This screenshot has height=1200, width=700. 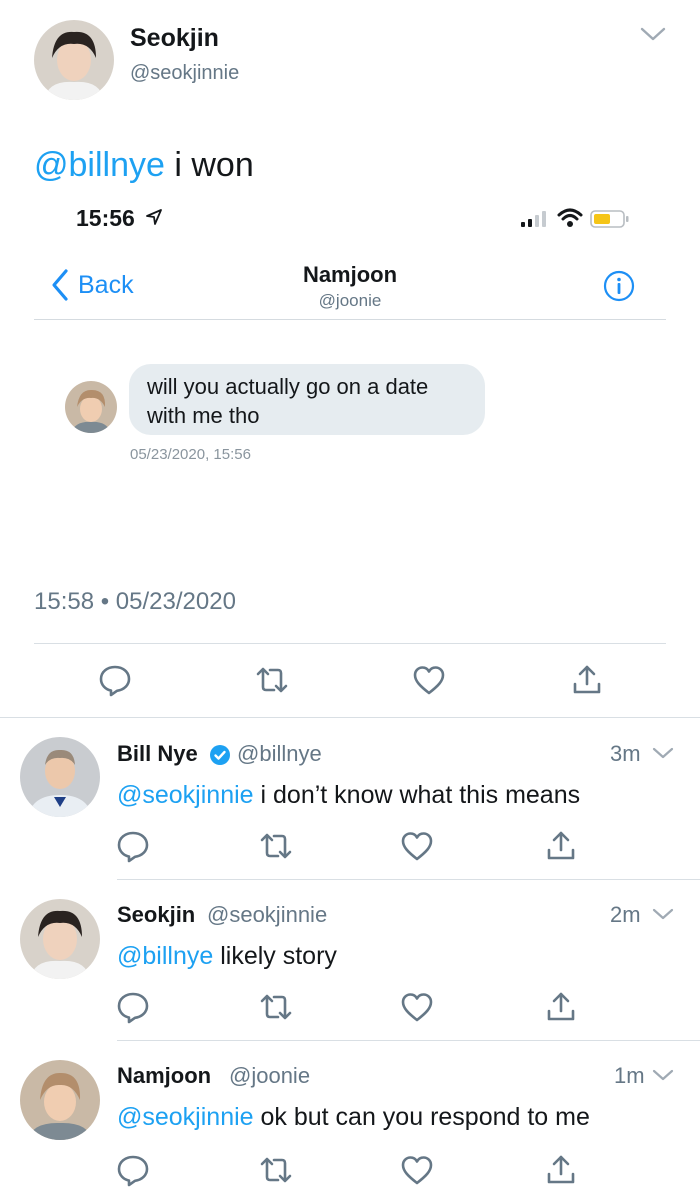 I want to click on reply-mention: @billnye, so click(x=165, y=956).